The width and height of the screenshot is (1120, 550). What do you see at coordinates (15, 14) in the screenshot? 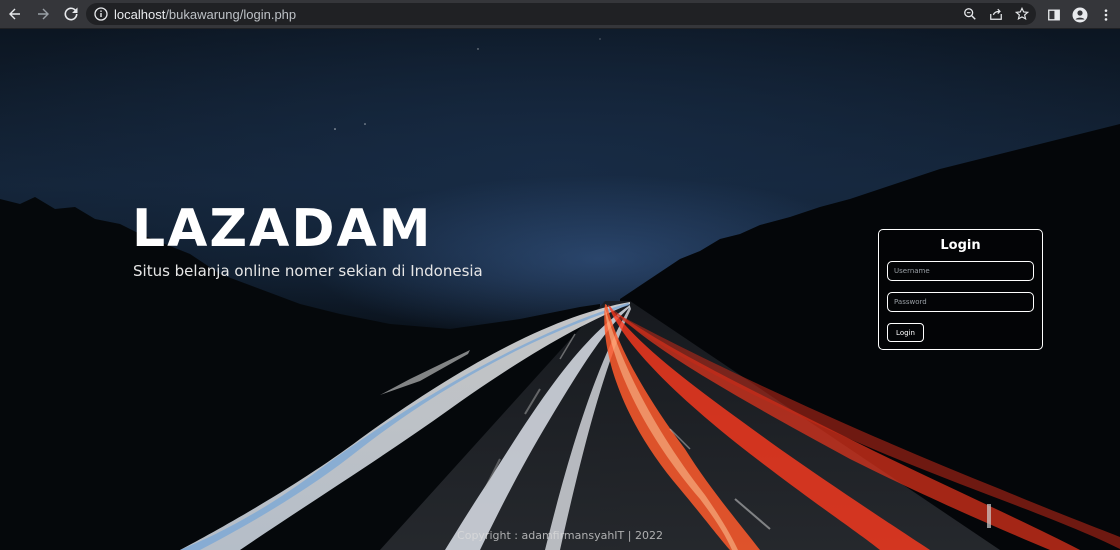
I see `back-icon` at bounding box center [15, 14].